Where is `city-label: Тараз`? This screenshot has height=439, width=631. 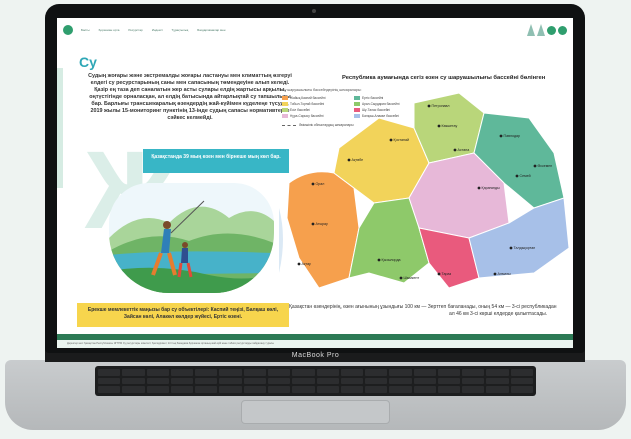 city-label: Тараз is located at coordinates (447, 274).